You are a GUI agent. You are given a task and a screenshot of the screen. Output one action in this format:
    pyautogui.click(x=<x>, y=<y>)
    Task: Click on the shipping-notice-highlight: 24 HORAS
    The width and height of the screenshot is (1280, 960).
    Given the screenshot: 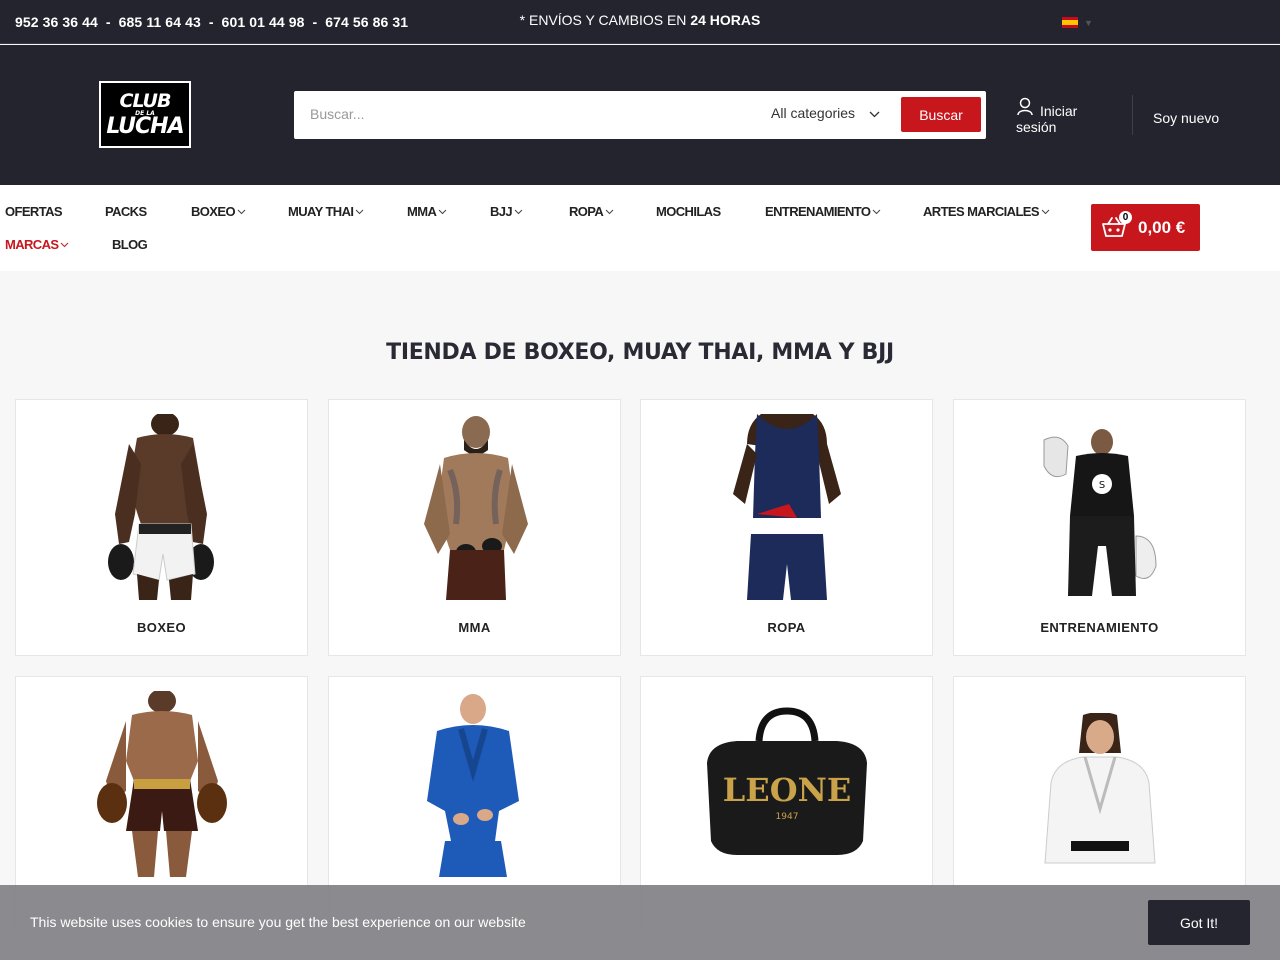 What is the action you would take?
    pyautogui.click(x=725, y=20)
    